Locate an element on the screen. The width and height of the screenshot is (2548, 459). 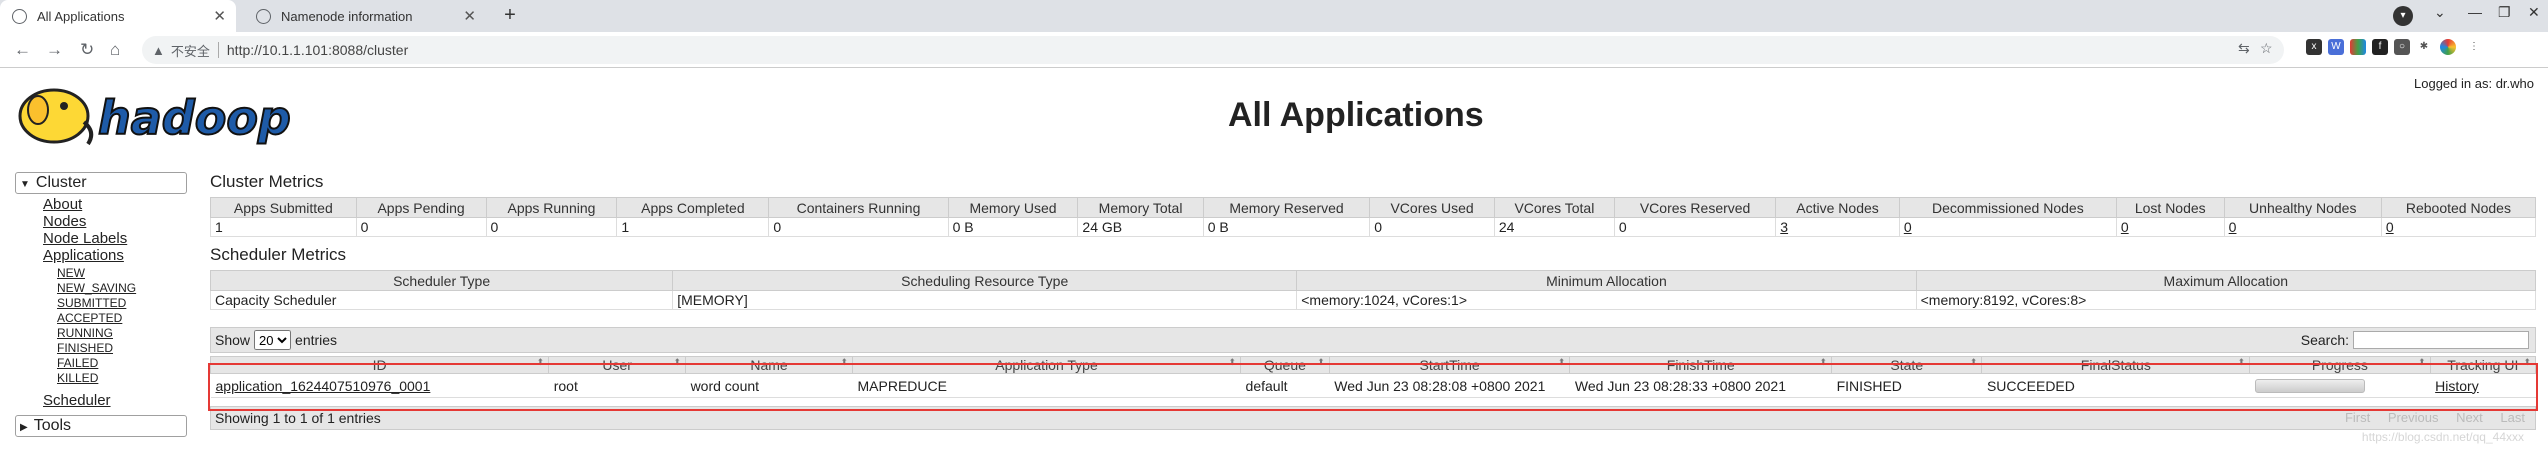
extension-icon is located at coordinates (2358, 47).